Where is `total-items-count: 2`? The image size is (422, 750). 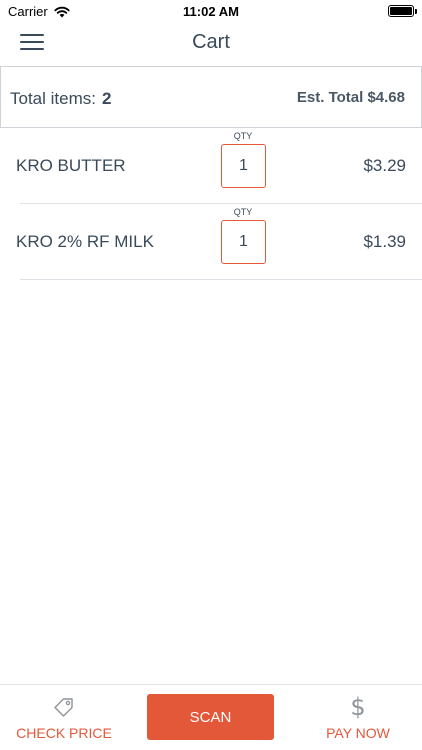 total-items-count: 2 is located at coordinates (106, 98).